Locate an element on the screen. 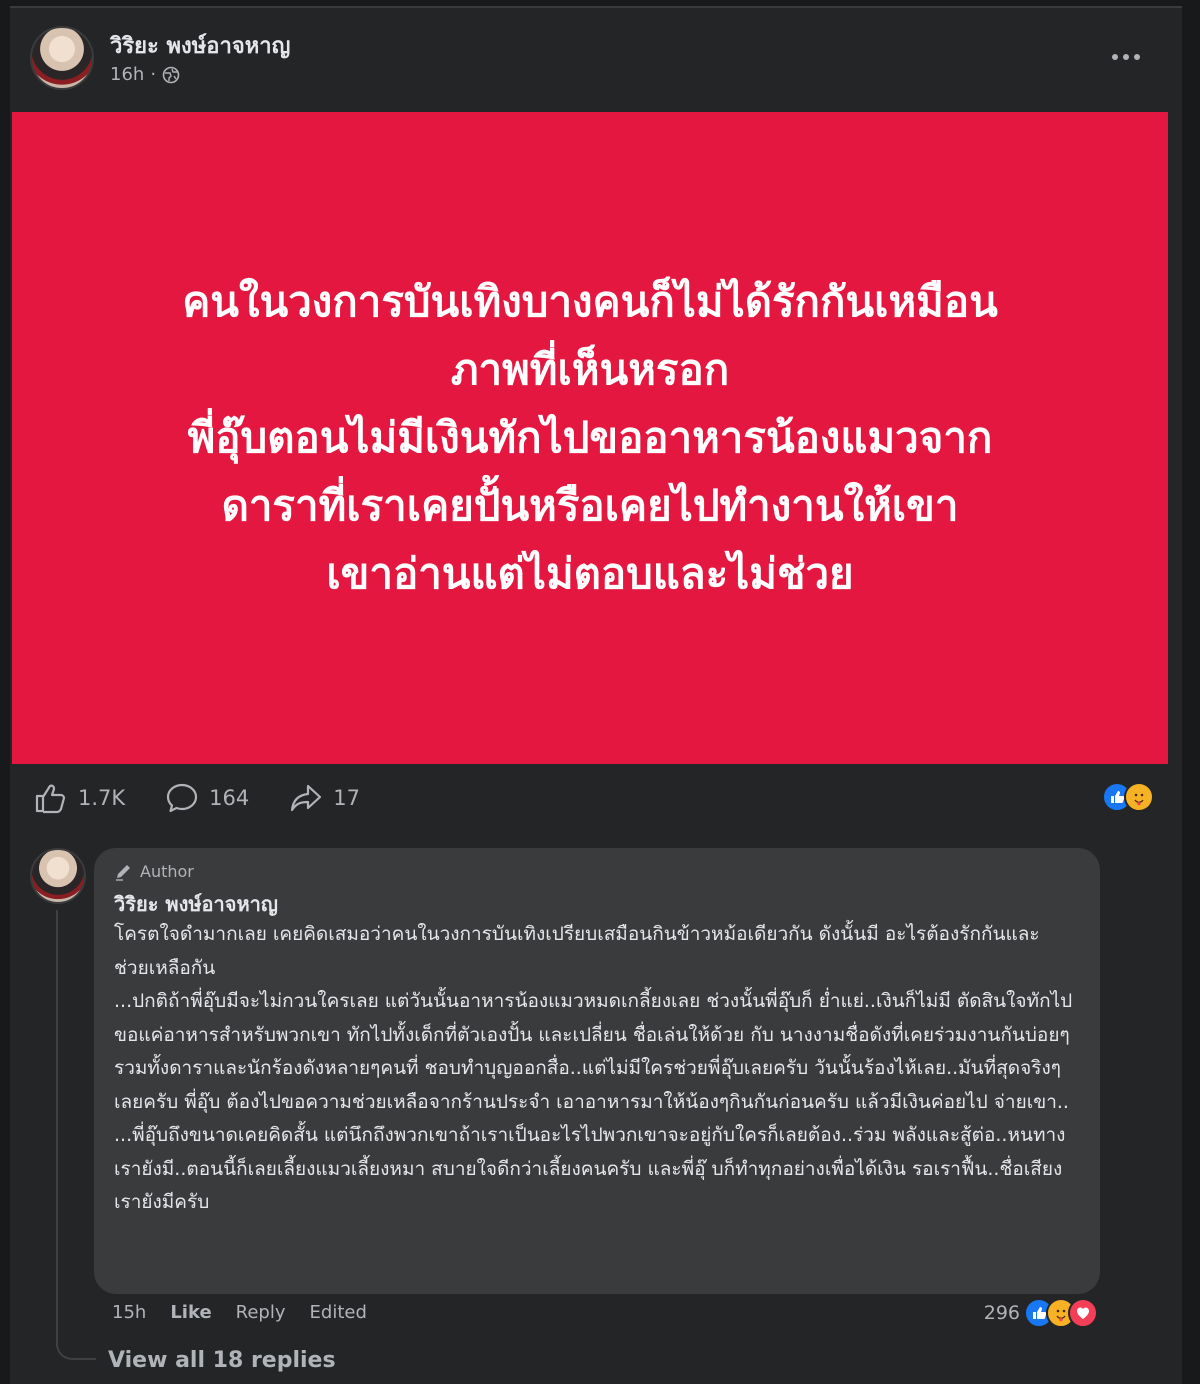 Image resolution: width=1200 pixels, height=1384 pixels. thumbs-up-icon is located at coordinates (50, 799).